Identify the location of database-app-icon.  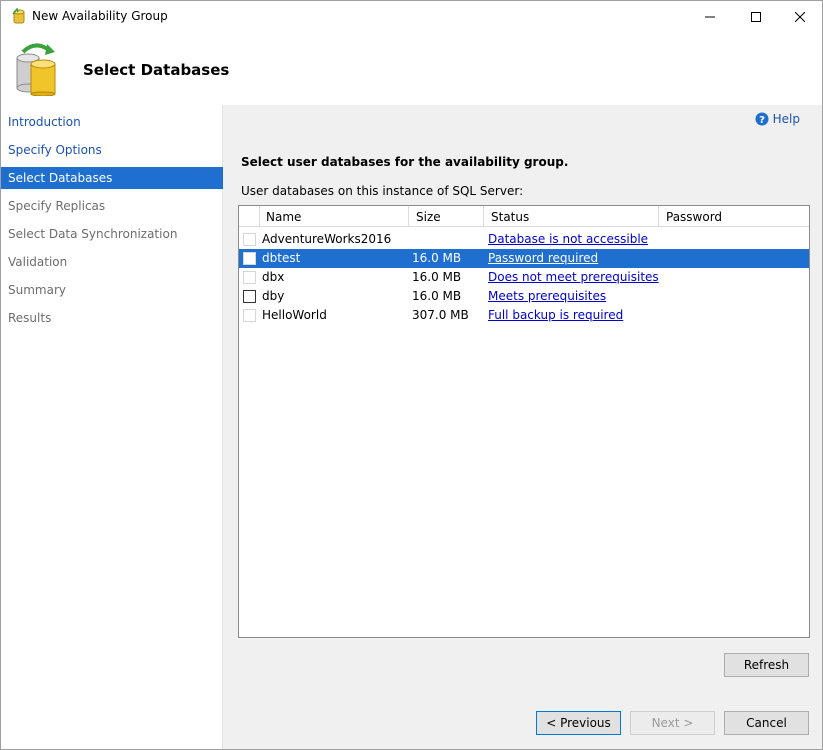
(18, 16).